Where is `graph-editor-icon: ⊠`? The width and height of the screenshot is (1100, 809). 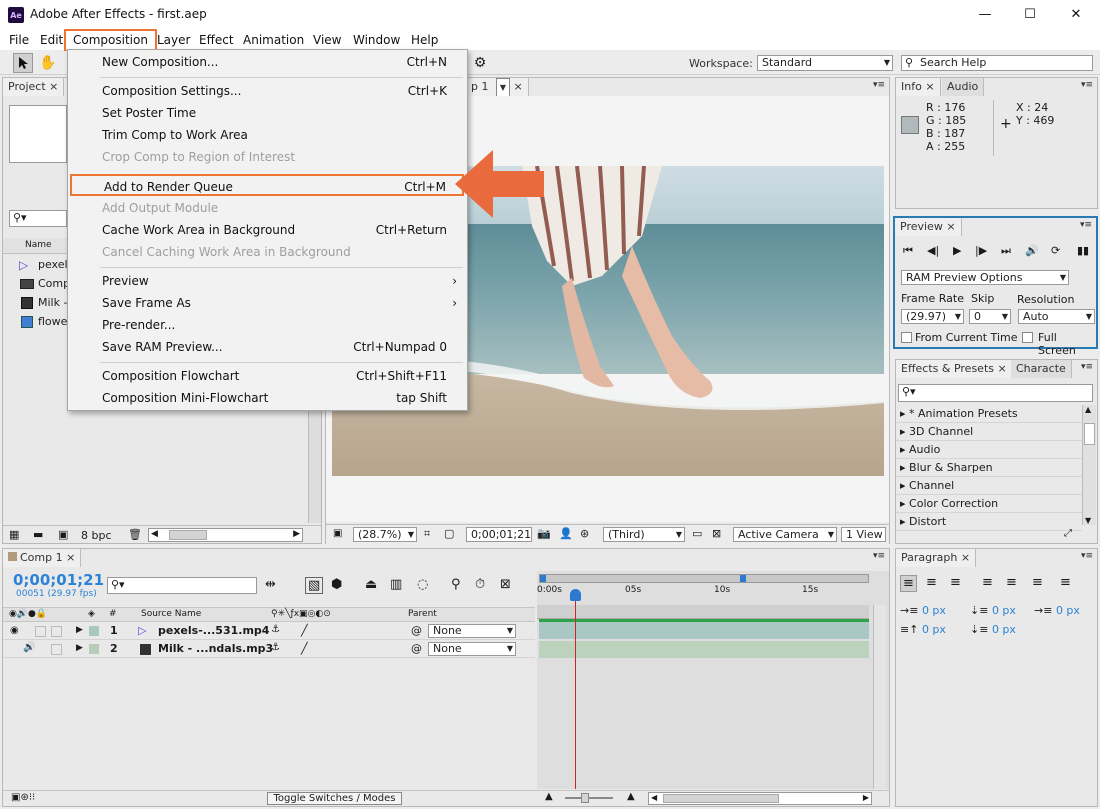
graph-editor-icon: ⊠ is located at coordinates (505, 584).